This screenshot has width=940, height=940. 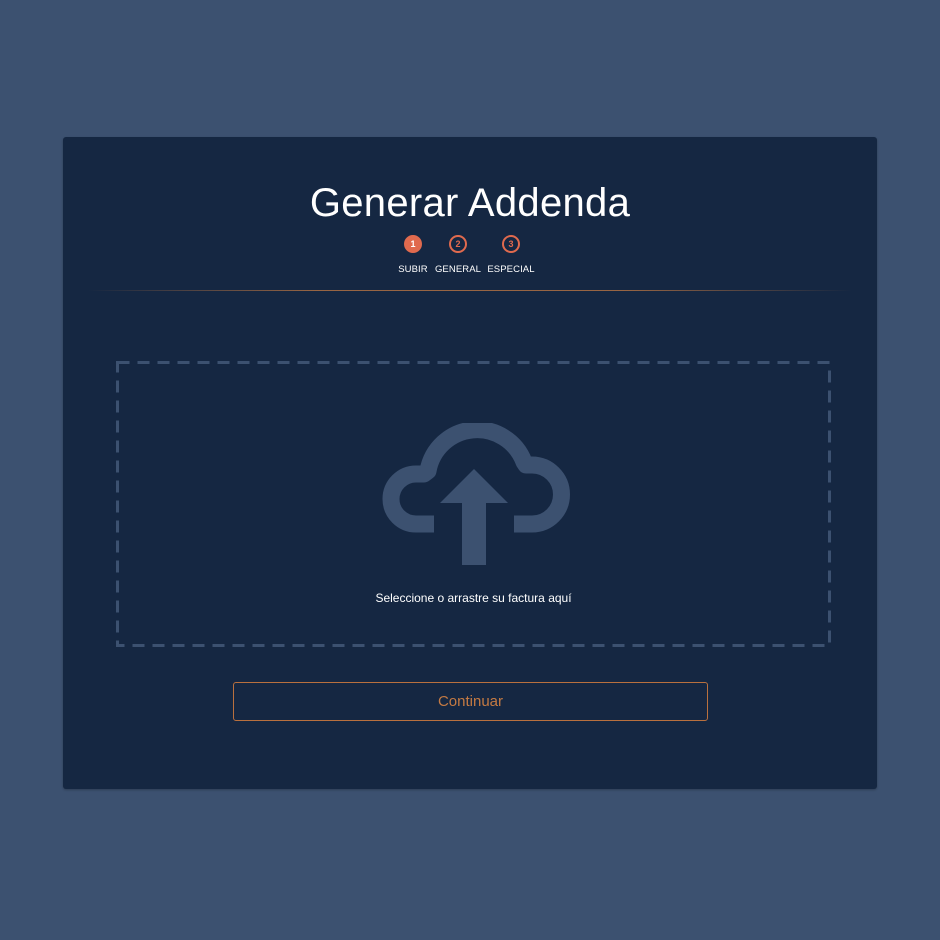 What do you see at coordinates (413, 244) in the screenshot?
I see `step-number: 1` at bounding box center [413, 244].